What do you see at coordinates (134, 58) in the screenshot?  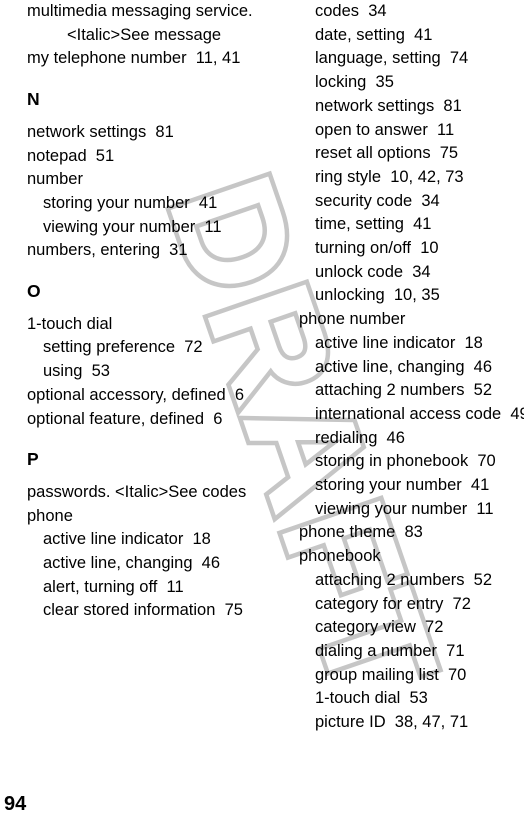 I see `index-entry: my telephone number 11, 41` at bounding box center [134, 58].